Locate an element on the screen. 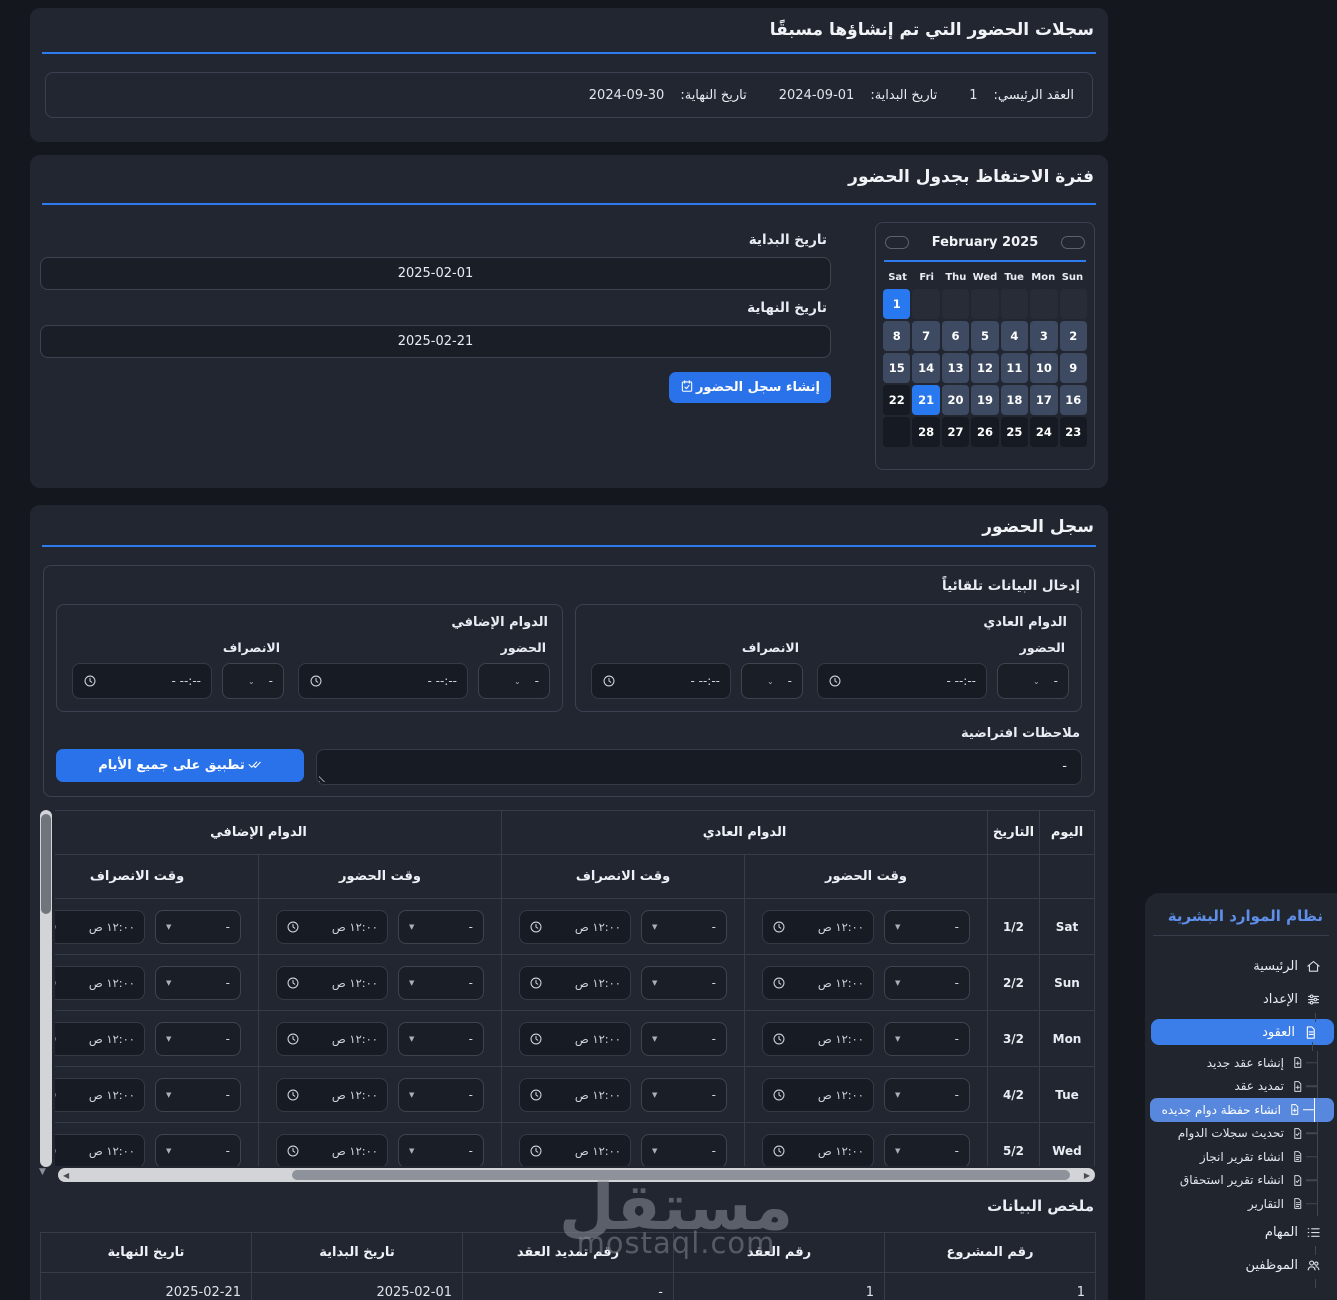 This screenshot has height=1300, width=1337. calendar-day: 11 is located at coordinates (1014, 368).